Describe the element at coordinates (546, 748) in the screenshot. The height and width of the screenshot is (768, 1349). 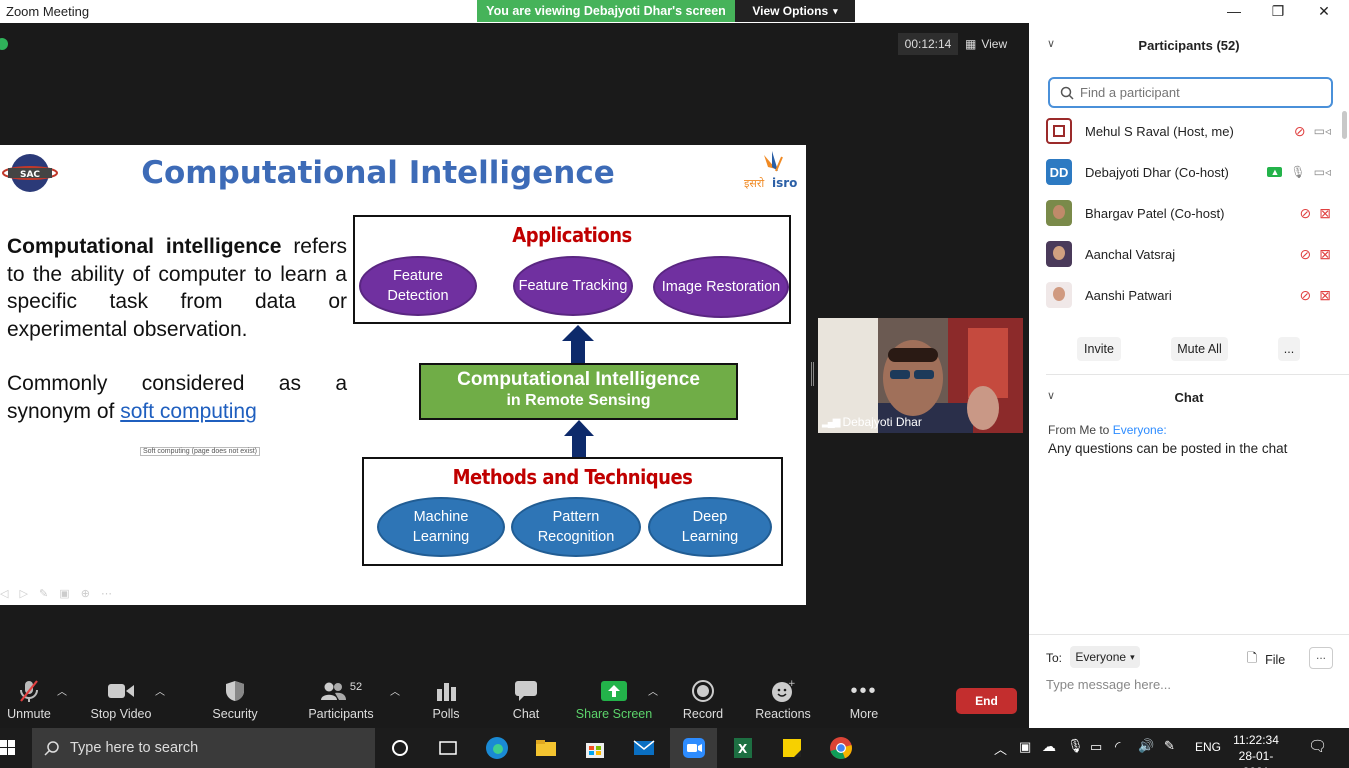
I see `file-explorer-icon` at that location.